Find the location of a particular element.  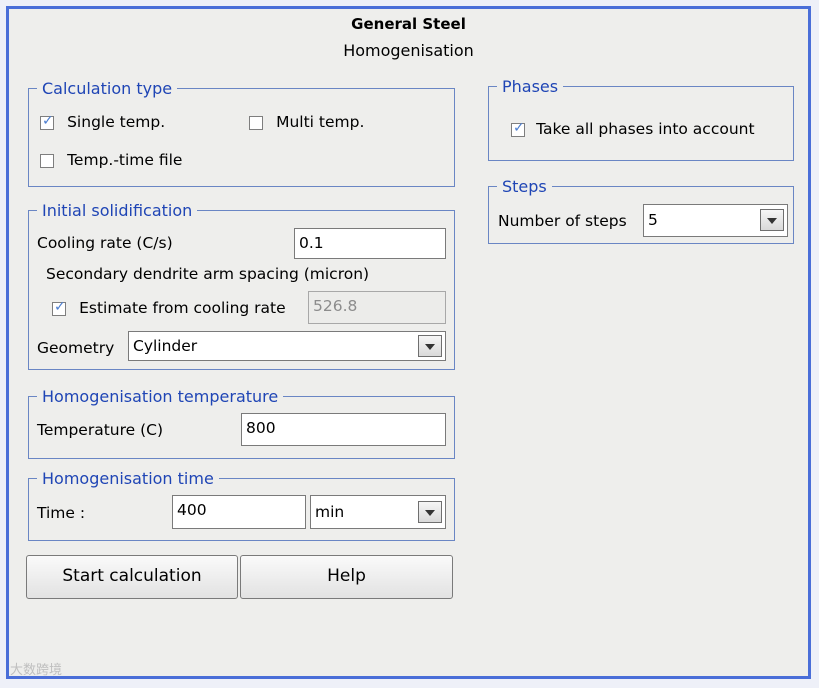

take-all-phases-option: Take all phases into account is located at coordinates (633, 128).